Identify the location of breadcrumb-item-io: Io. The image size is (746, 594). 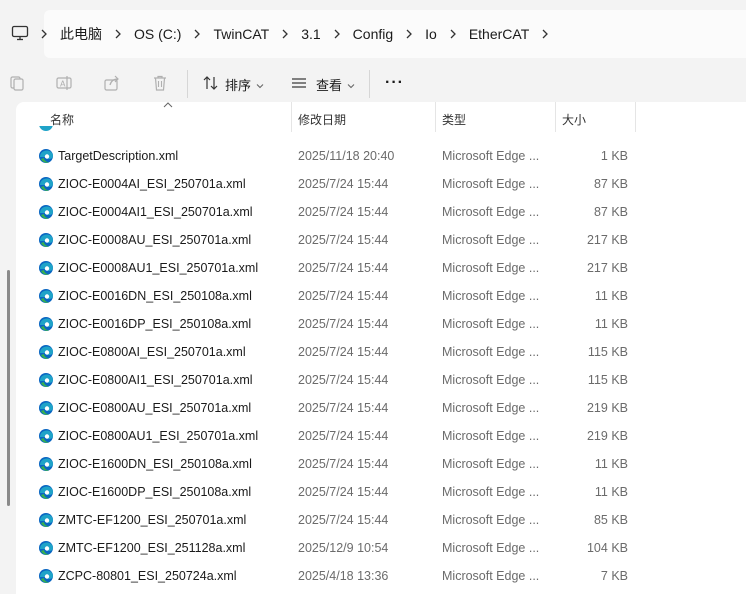
(431, 34).